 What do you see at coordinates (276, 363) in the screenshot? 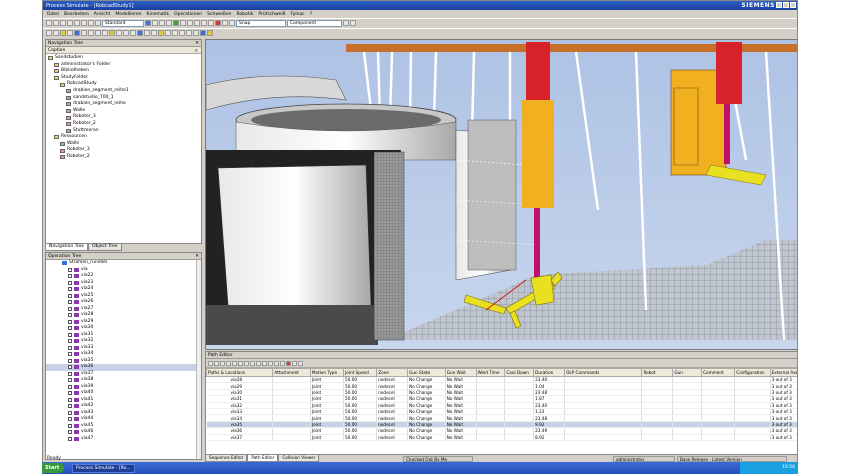
I see `loop-icon` at bounding box center [276, 363].